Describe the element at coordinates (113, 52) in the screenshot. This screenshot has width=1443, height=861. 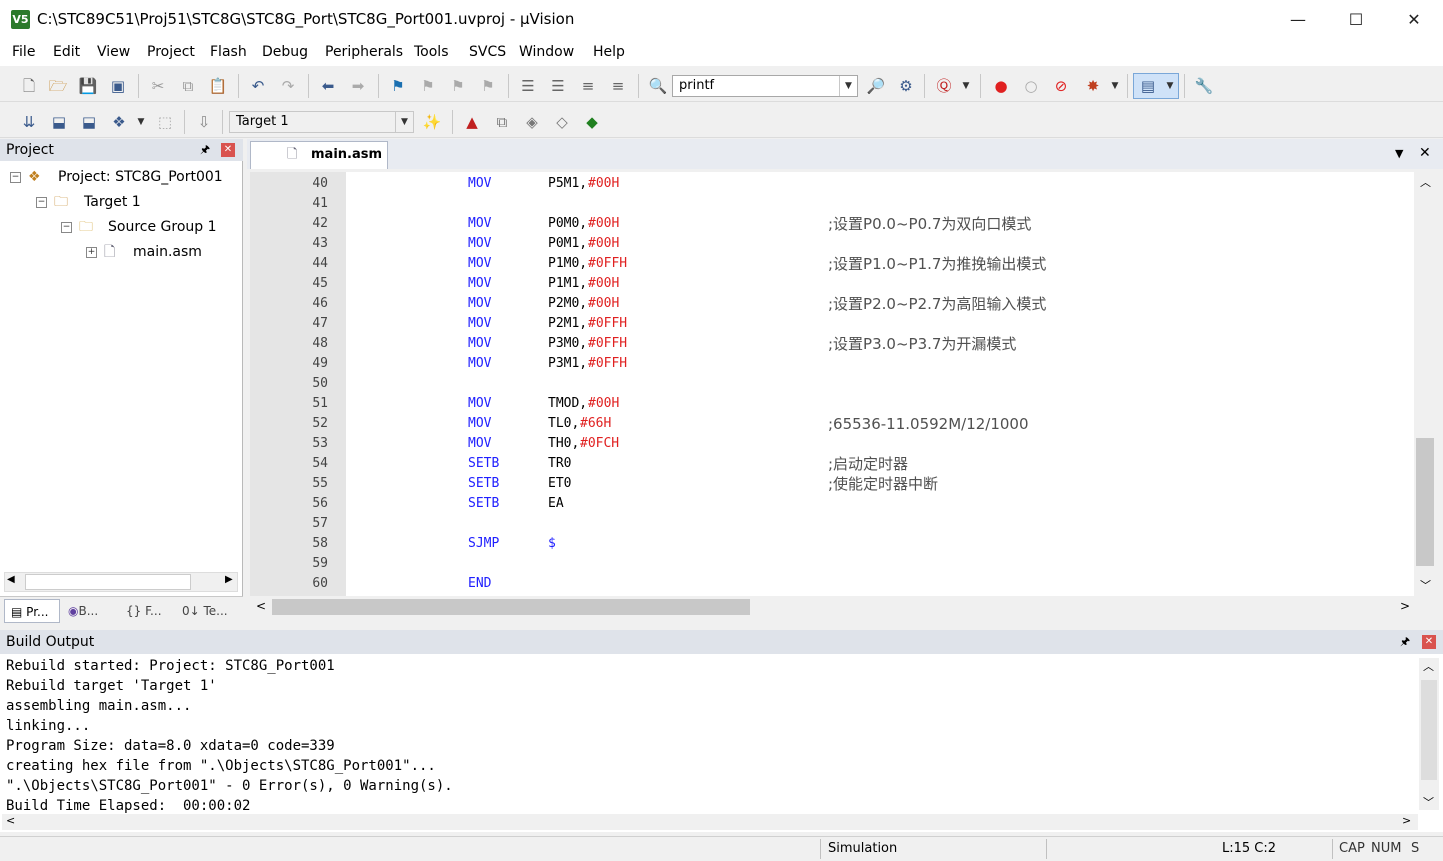
I see `menu-view: View` at that location.